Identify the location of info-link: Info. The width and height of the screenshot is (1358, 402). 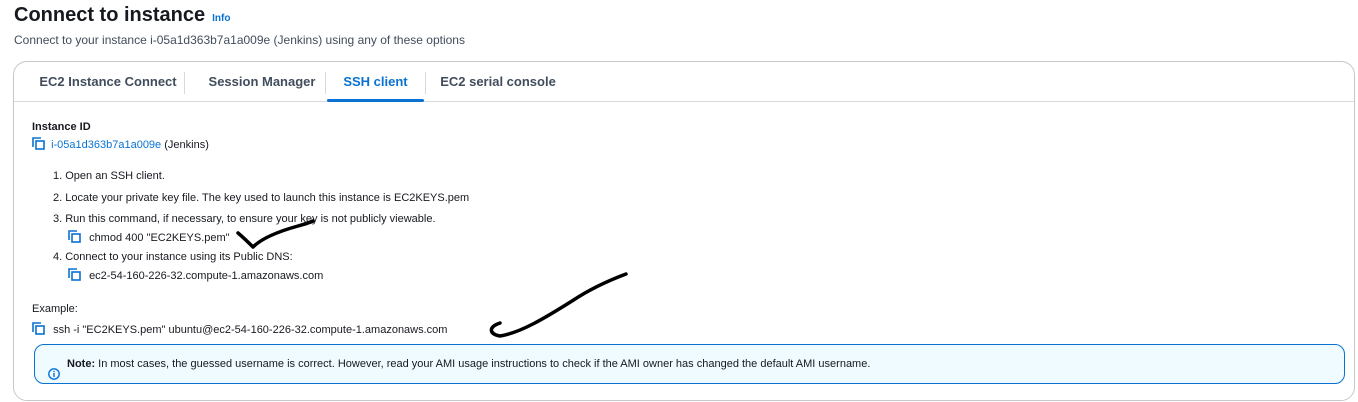
(221, 18).